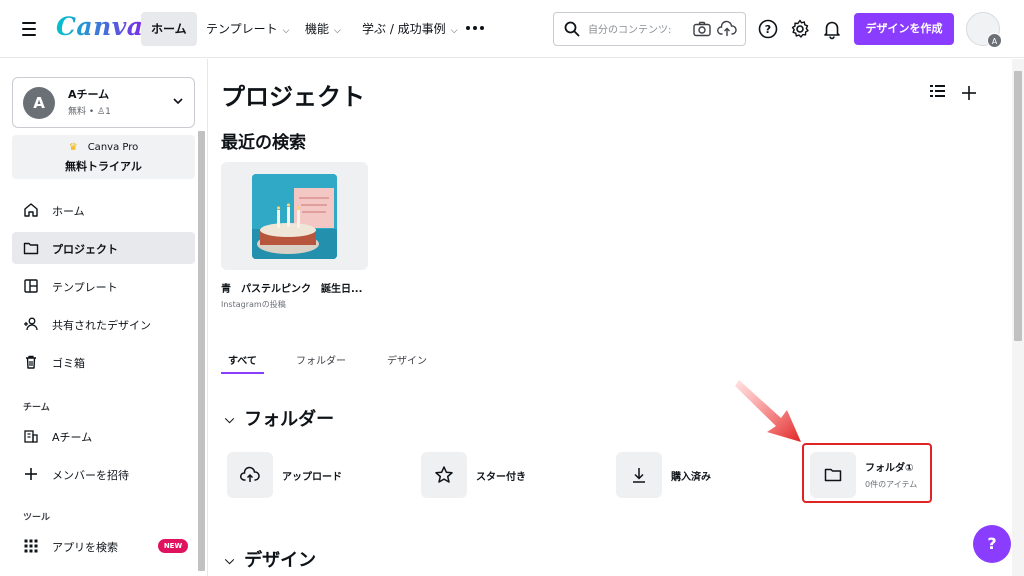 The width and height of the screenshot is (1024, 576). I want to click on add-icon, so click(969, 93).